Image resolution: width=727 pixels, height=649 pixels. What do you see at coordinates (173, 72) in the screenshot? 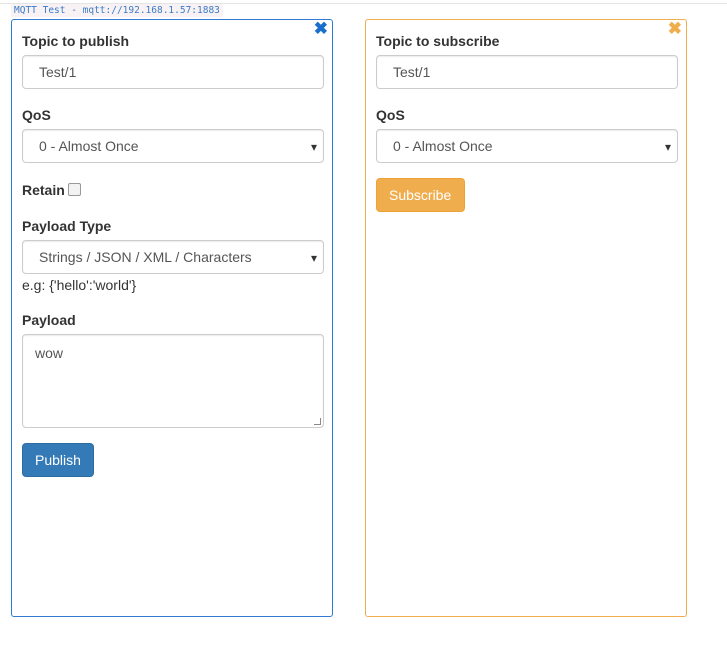
I see `topic-publish-input: Test/1` at bounding box center [173, 72].